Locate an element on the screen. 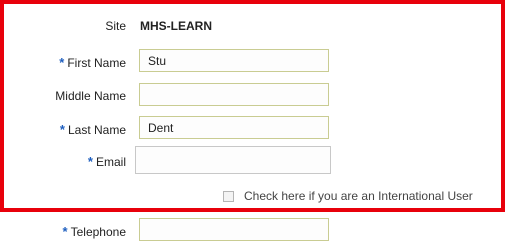 The width and height of the screenshot is (510, 241). email-label-text: Email is located at coordinates (110, 162).